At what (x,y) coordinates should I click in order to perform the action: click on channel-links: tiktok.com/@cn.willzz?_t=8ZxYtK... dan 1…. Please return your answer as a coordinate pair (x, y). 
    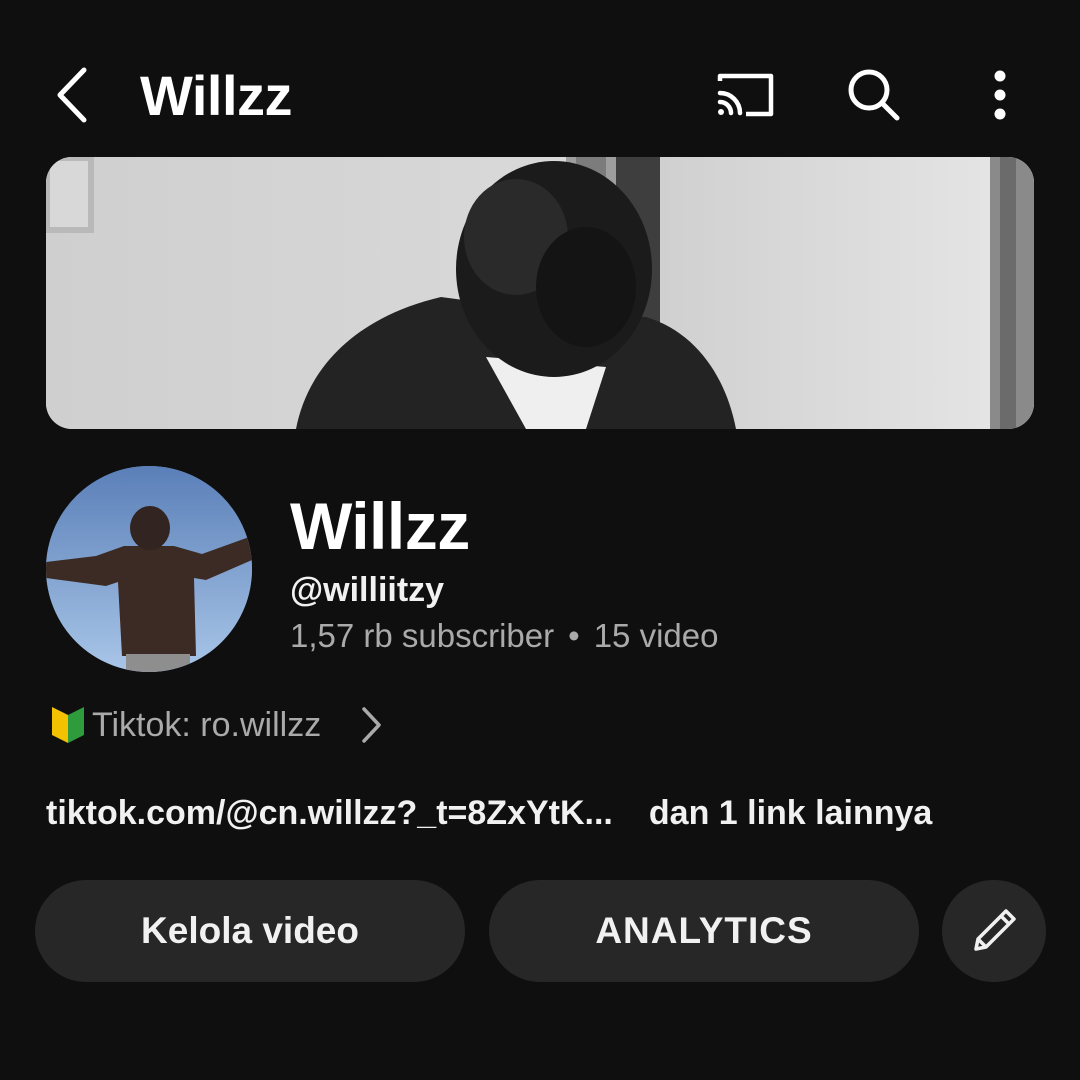
    Looking at the image, I should click on (489, 813).